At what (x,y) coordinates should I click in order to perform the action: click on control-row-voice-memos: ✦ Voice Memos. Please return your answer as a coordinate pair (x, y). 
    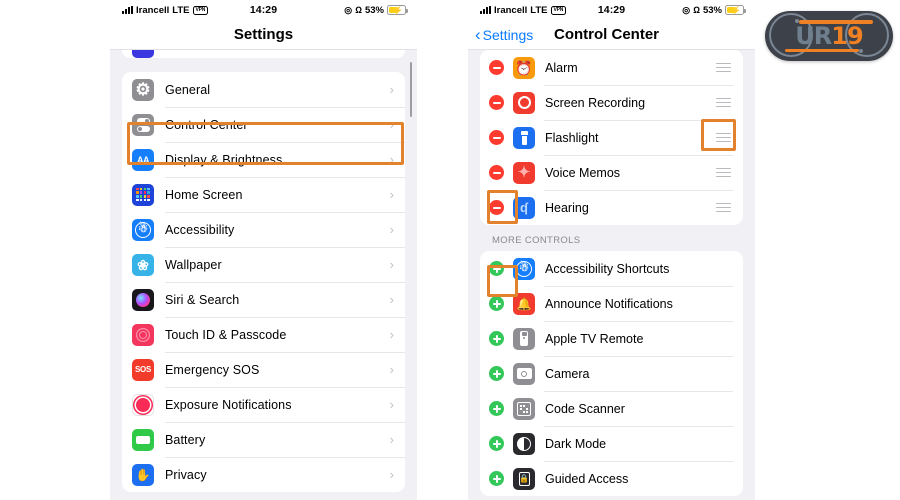
    Looking at the image, I should click on (611, 172).